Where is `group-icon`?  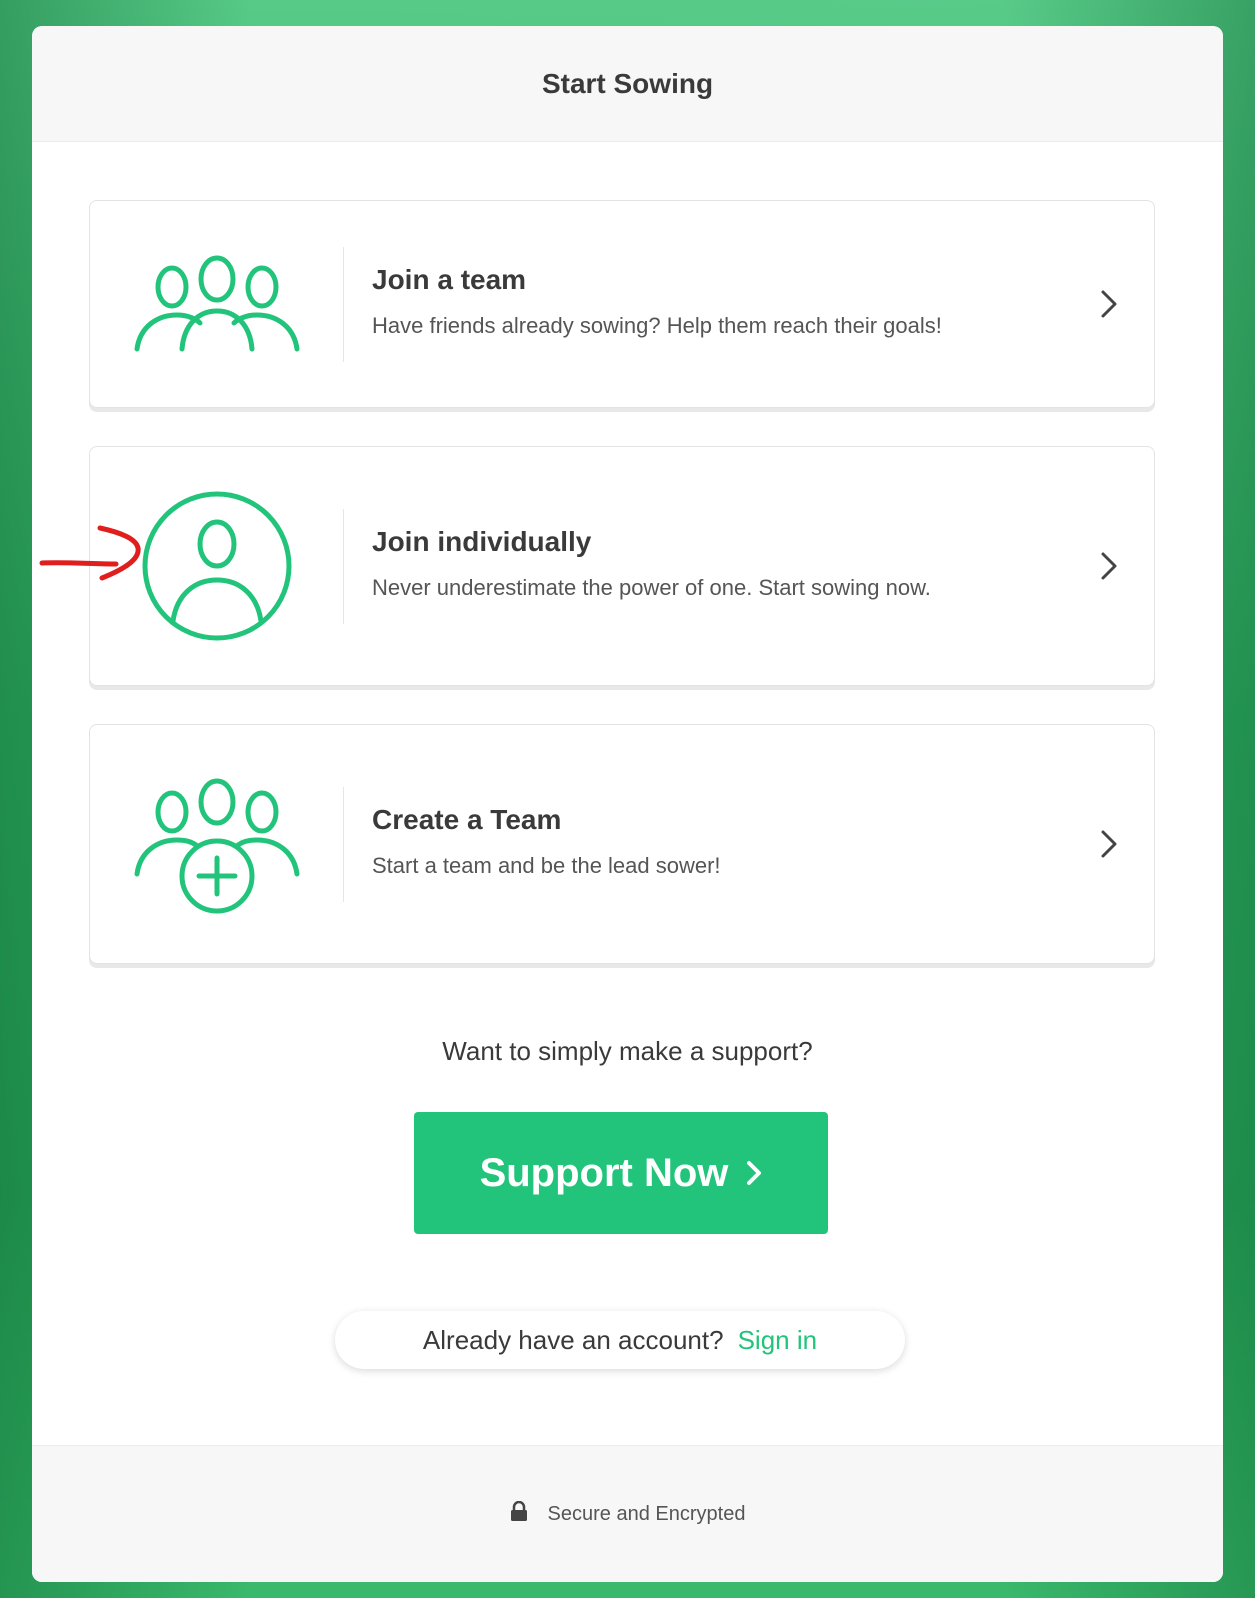 group-icon is located at coordinates (216, 304).